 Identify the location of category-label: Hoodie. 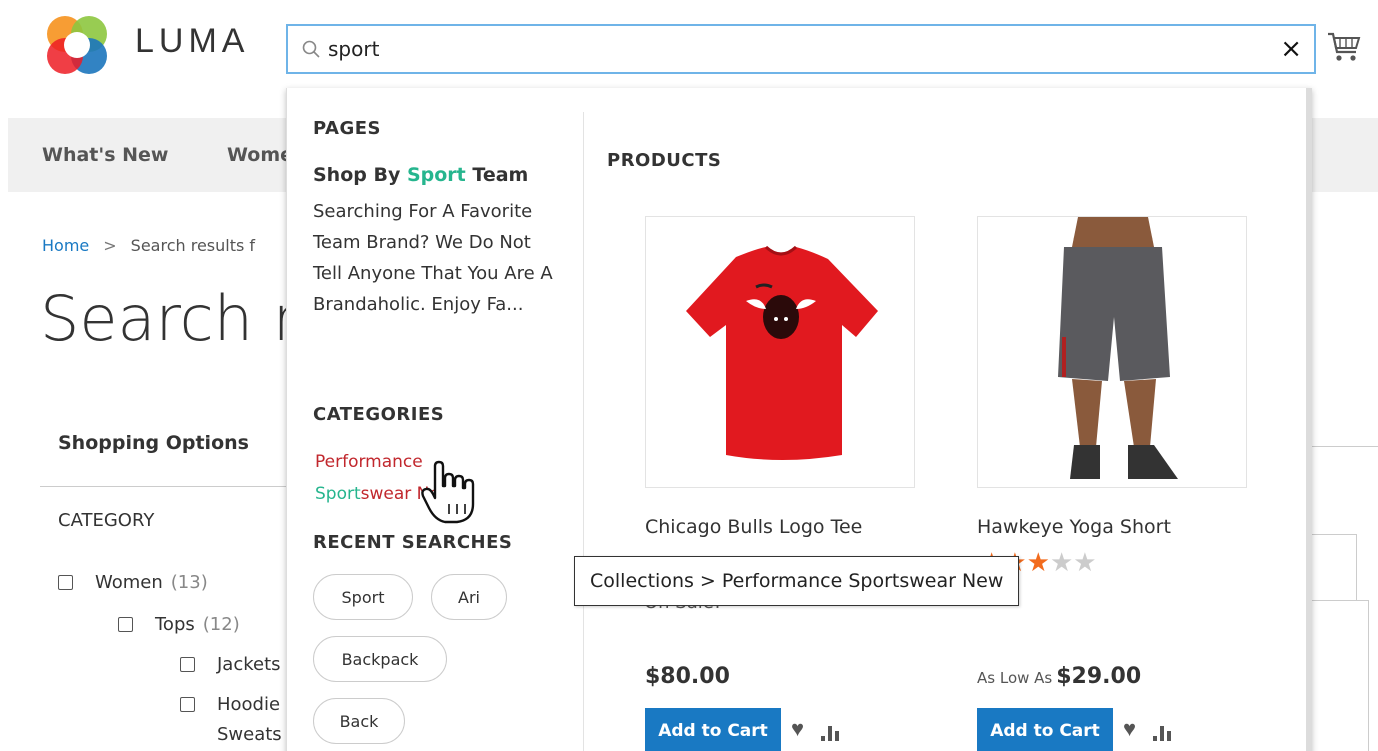
(249, 704).